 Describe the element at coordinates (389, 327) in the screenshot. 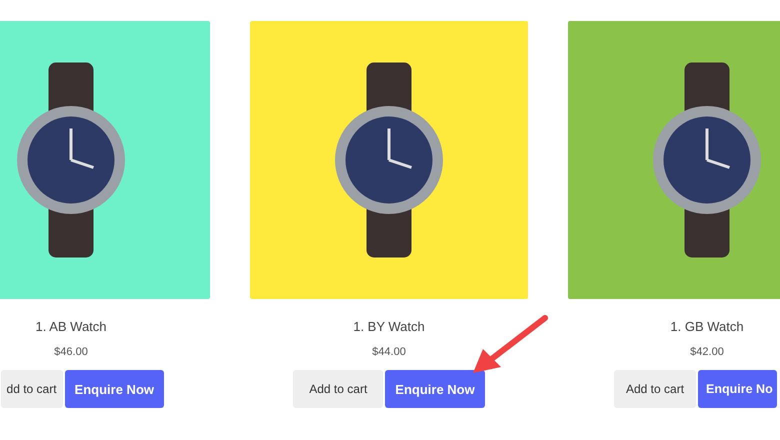

I see `product-title: 1. BY Watch` at that location.